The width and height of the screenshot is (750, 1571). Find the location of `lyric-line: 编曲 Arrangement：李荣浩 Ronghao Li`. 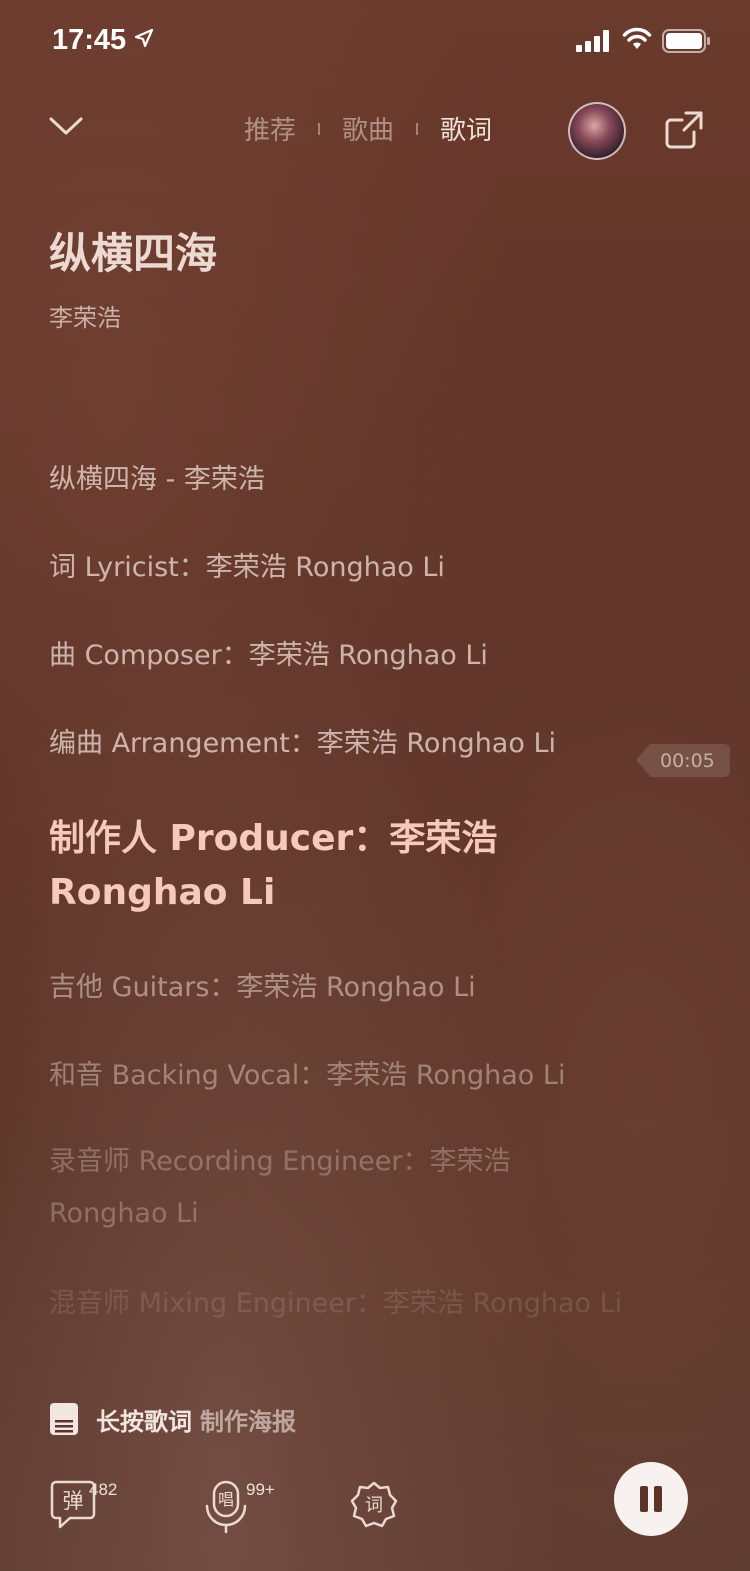

lyric-line: 编曲 Arrangement：李荣浩 Ronghao Li is located at coordinates (369, 744).